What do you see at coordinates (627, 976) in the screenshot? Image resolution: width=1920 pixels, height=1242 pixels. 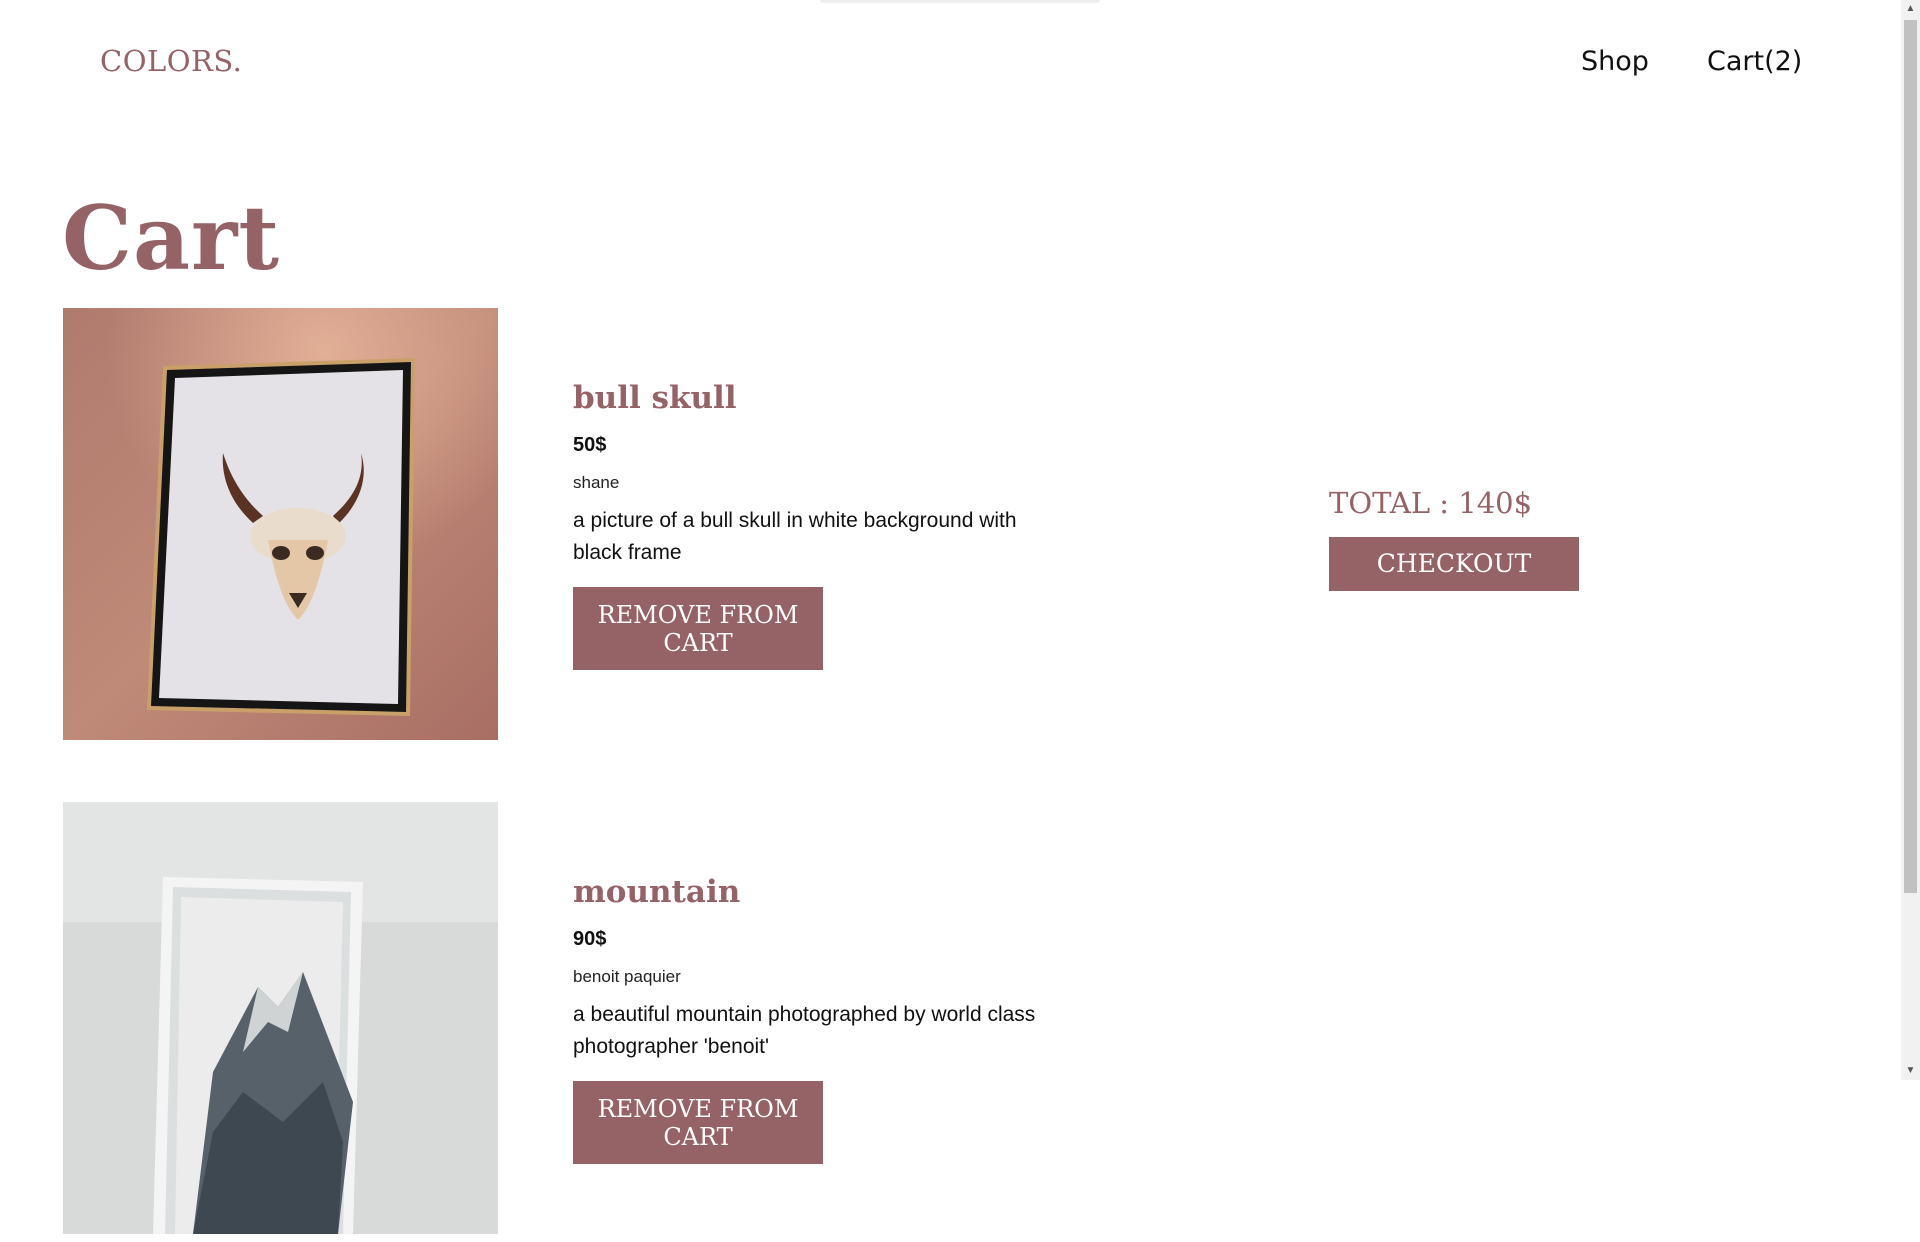 I see `item-artist: benoit paquier` at bounding box center [627, 976].